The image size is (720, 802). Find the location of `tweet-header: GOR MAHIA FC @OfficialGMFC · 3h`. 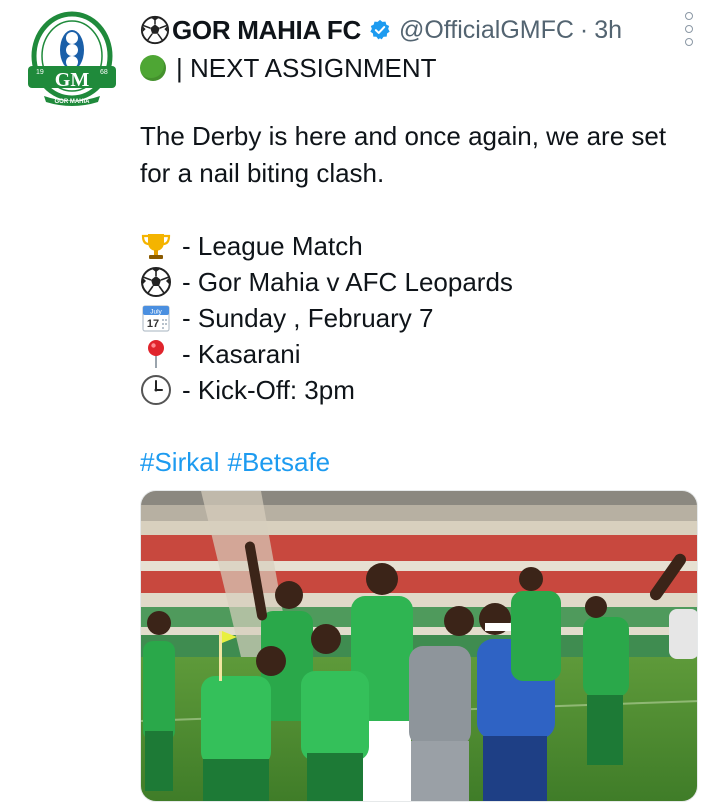

tweet-header: GOR MAHIA FC @OfficialGMFC · 3h is located at coordinates (420, 30).